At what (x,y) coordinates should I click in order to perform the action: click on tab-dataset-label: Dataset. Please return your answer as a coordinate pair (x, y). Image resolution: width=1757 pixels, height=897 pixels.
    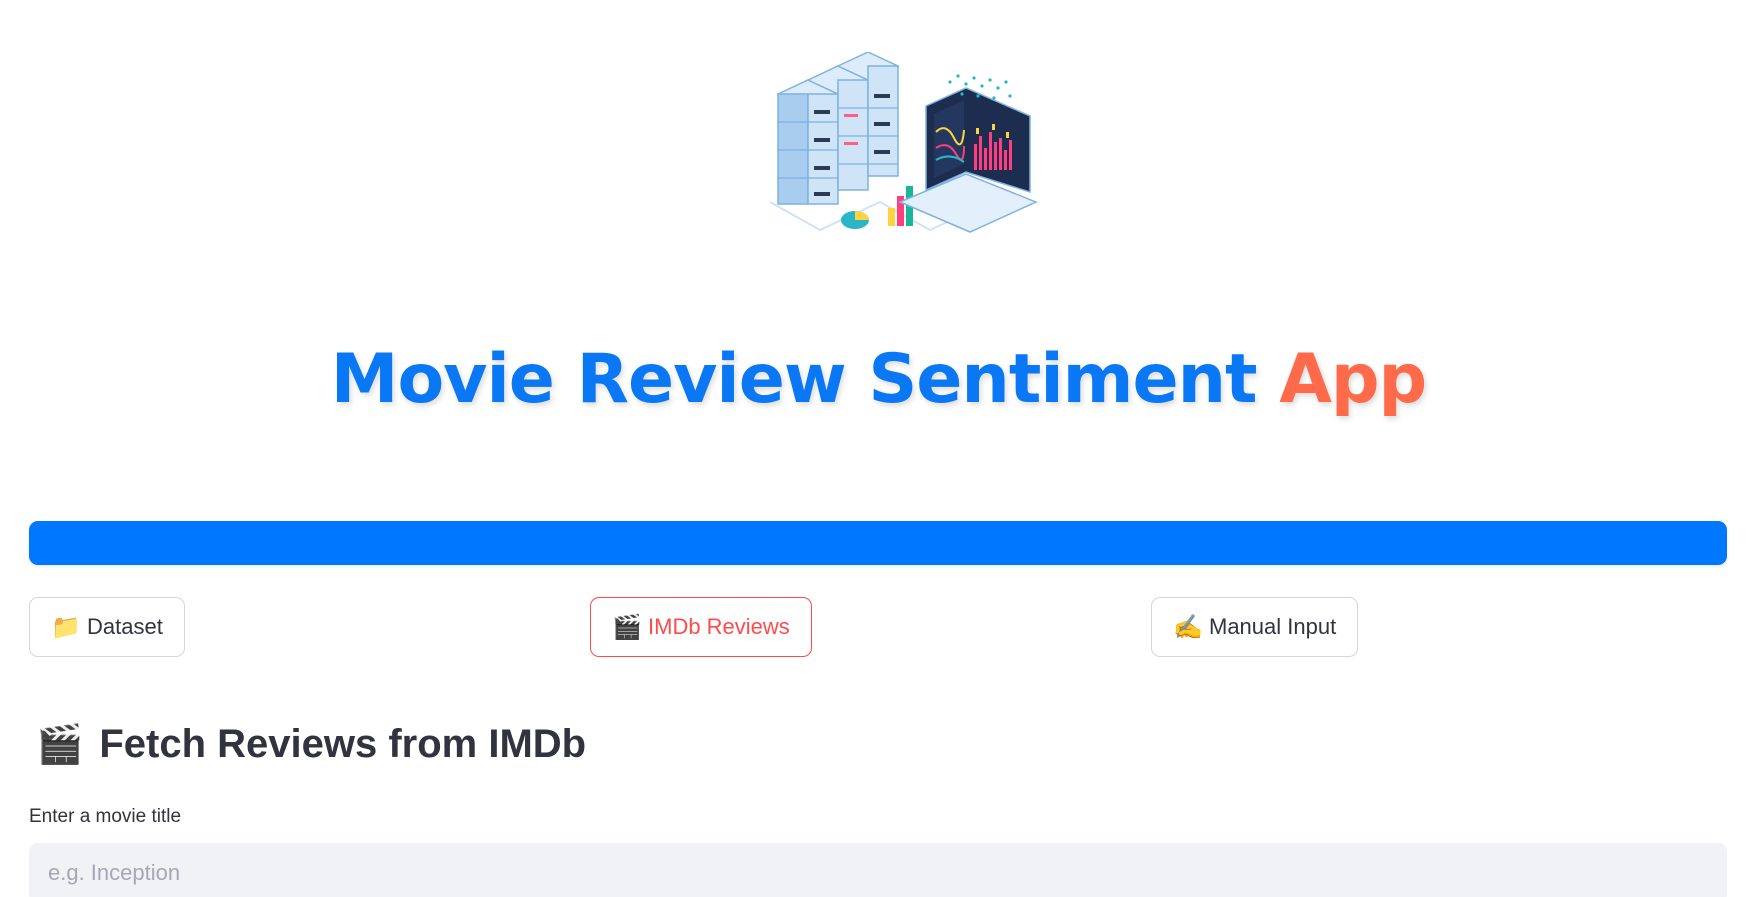
    Looking at the image, I should click on (125, 626).